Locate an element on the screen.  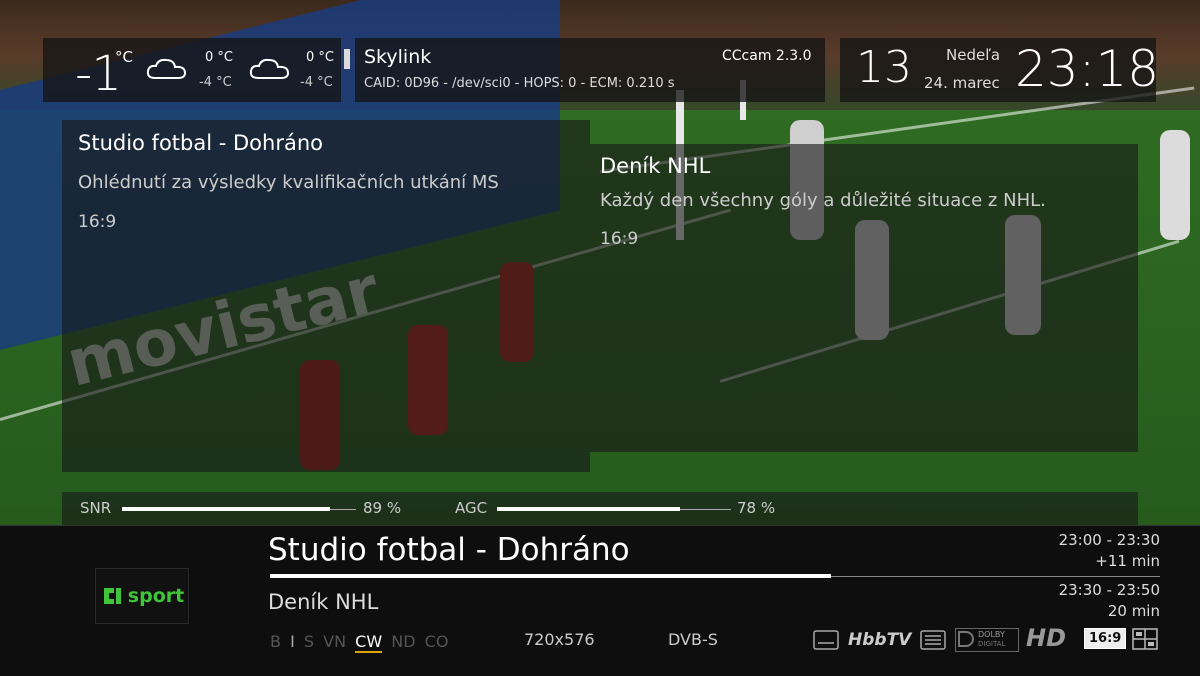
channel-logo-text: sport is located at coordinates (156, 596).